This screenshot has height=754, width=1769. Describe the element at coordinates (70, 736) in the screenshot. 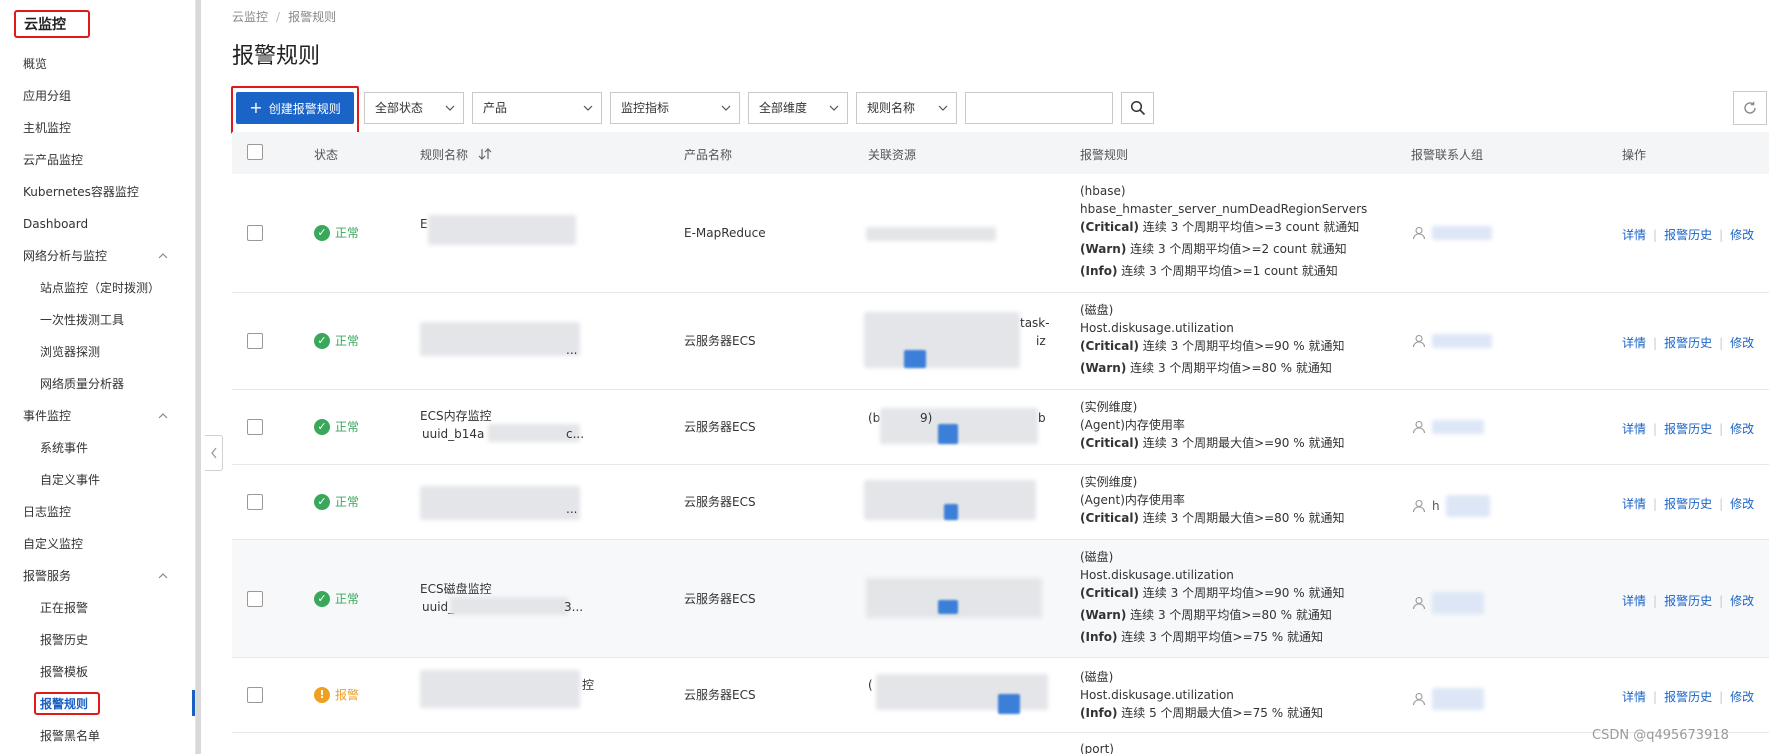

I see `sidebar-item-alarm-blacklist: 报警黑名单` at that location.